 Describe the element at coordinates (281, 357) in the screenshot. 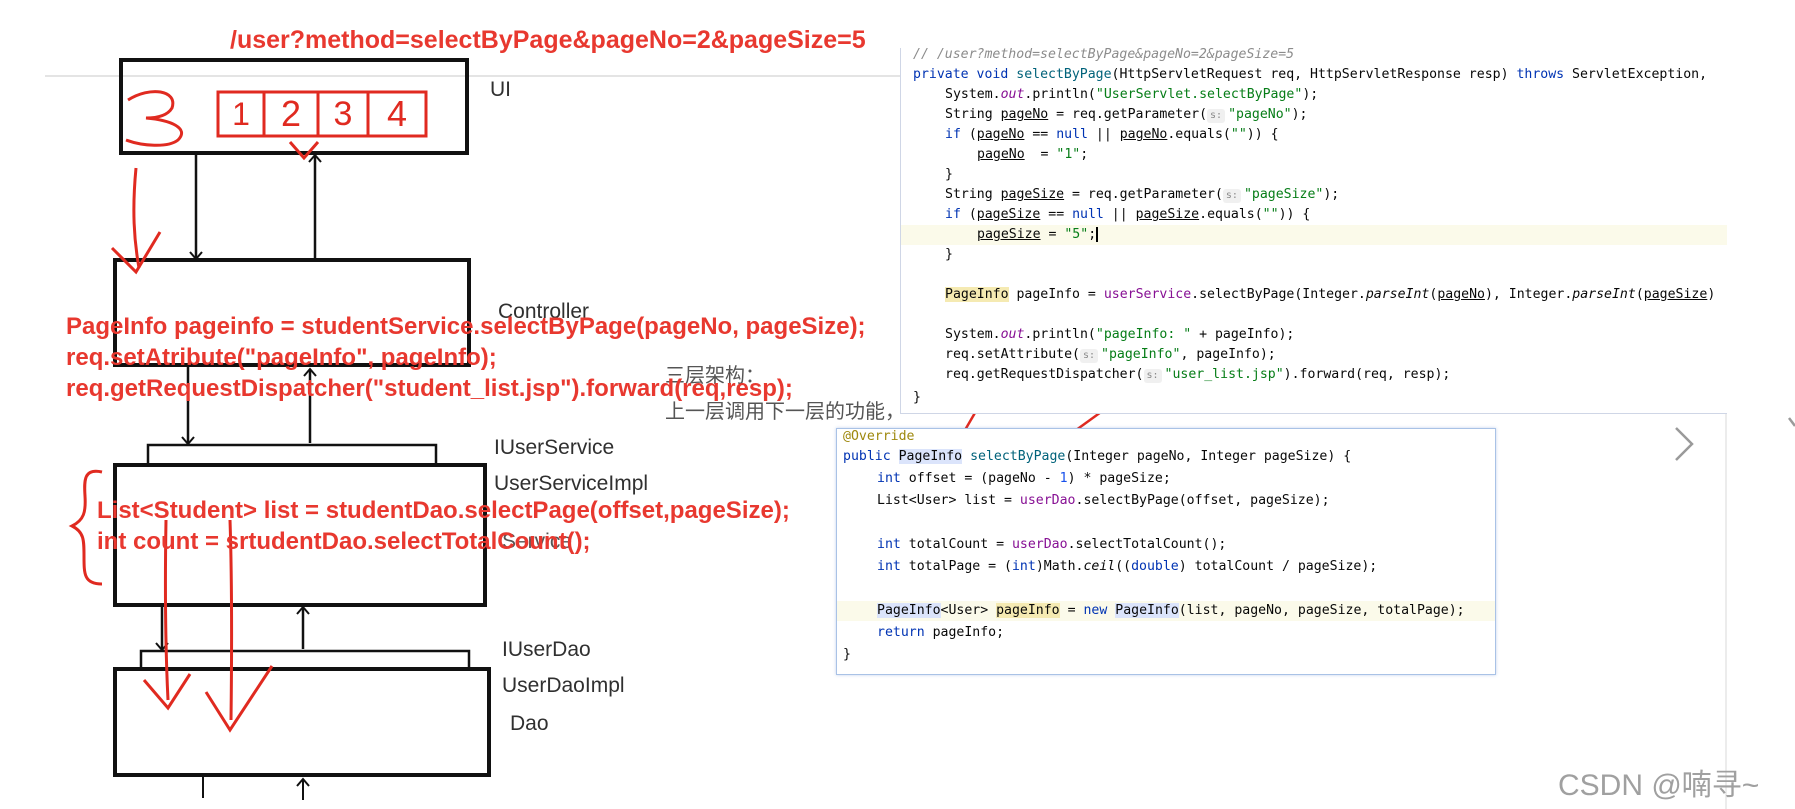

I see `controller-annotation-line2: req.setAtribute("pageInfo", pageInfo);` at that location.